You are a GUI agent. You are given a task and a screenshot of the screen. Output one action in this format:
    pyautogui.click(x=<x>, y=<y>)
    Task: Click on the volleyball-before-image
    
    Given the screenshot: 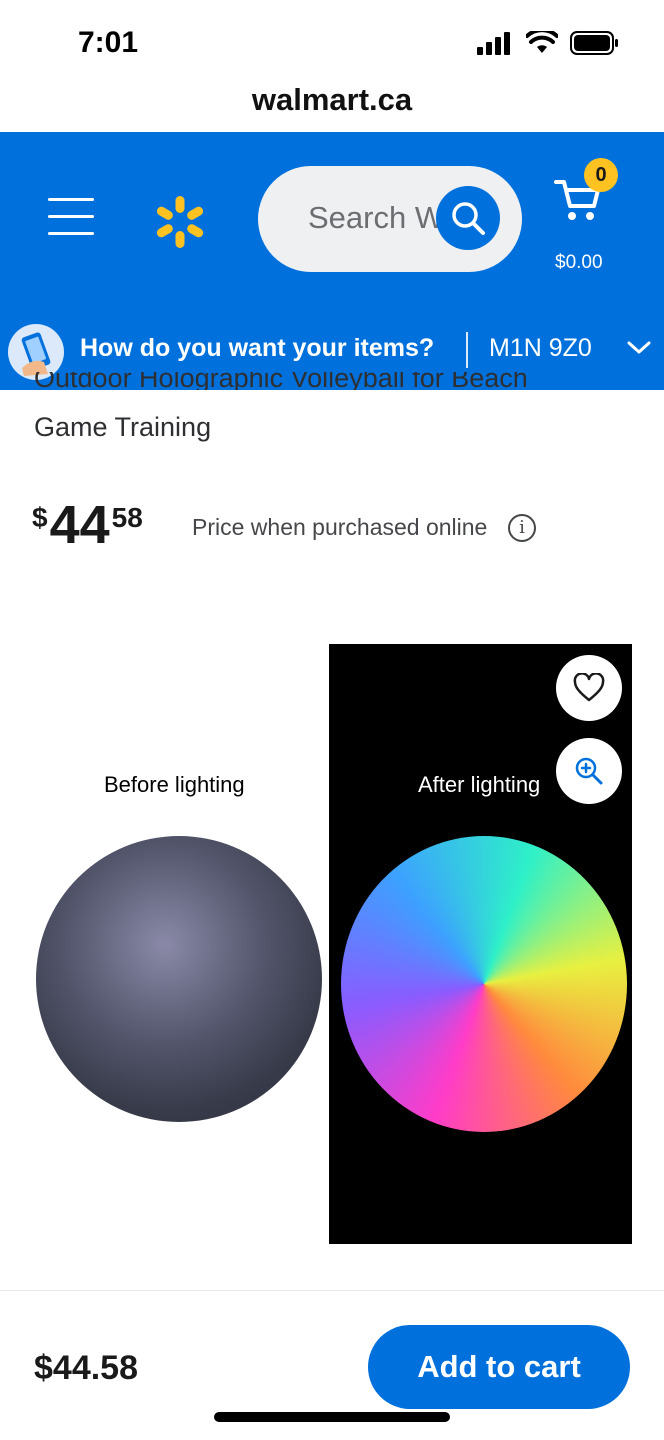 What is the action you would take?
    pyautogui.click(x=179, y=979)
    